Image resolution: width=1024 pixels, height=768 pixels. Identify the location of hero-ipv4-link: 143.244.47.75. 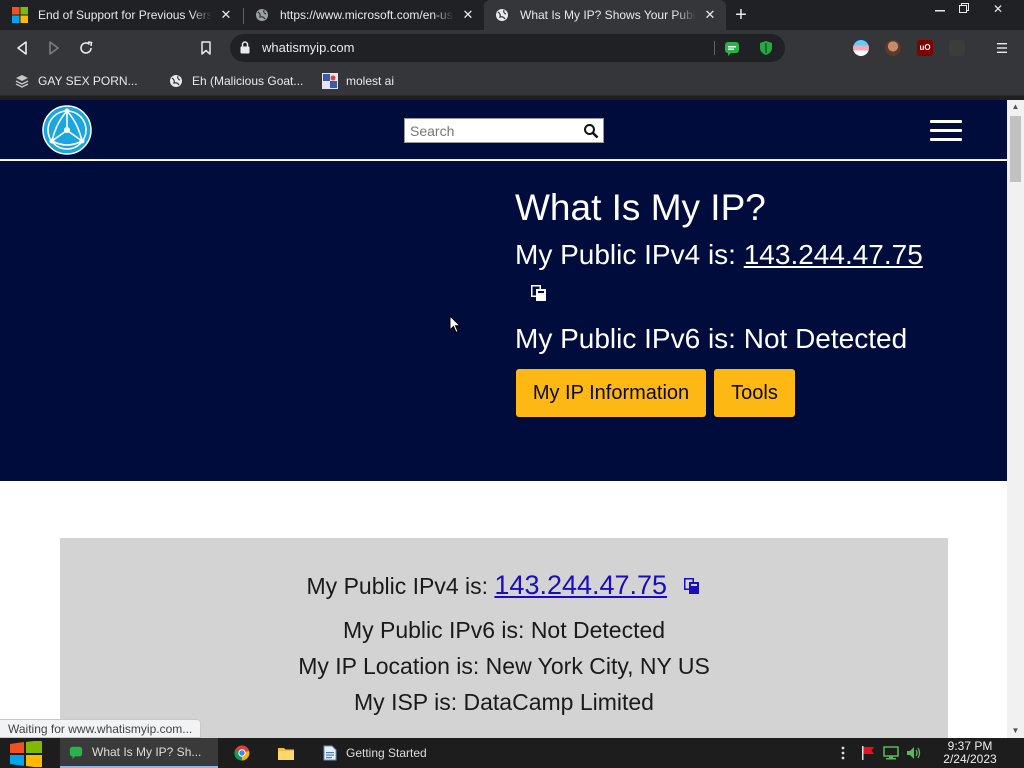
(833, 254).